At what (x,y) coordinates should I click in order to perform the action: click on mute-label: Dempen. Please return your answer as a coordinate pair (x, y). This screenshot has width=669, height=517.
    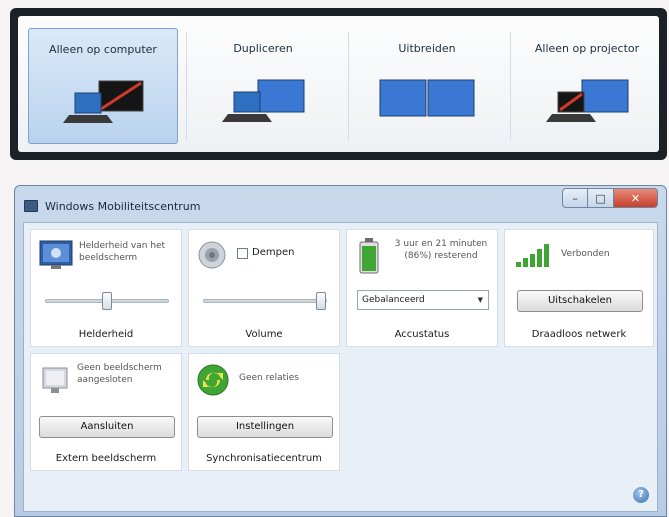
    Looking at the image, I should click on (273, 252).